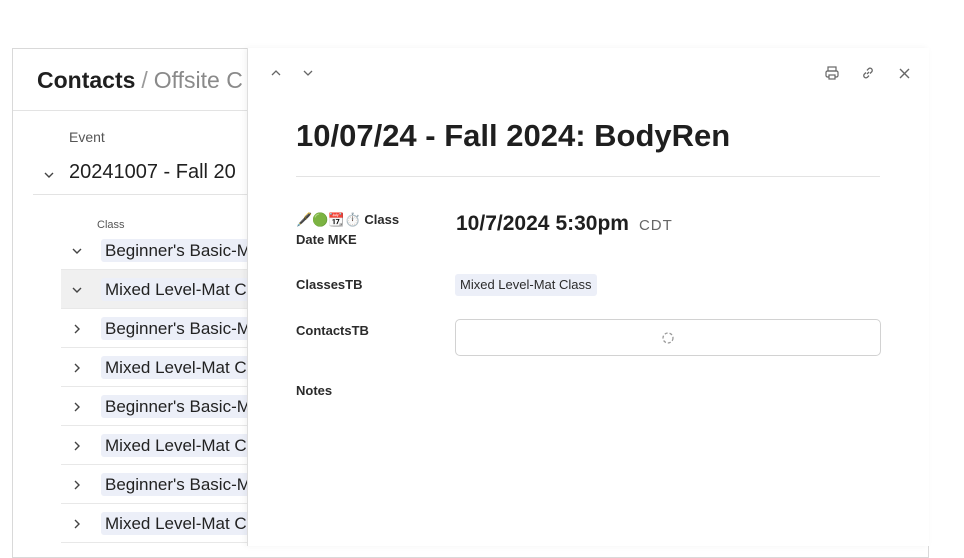  I want to click on breadcrumb-root: Contacts, so click(86, 80).